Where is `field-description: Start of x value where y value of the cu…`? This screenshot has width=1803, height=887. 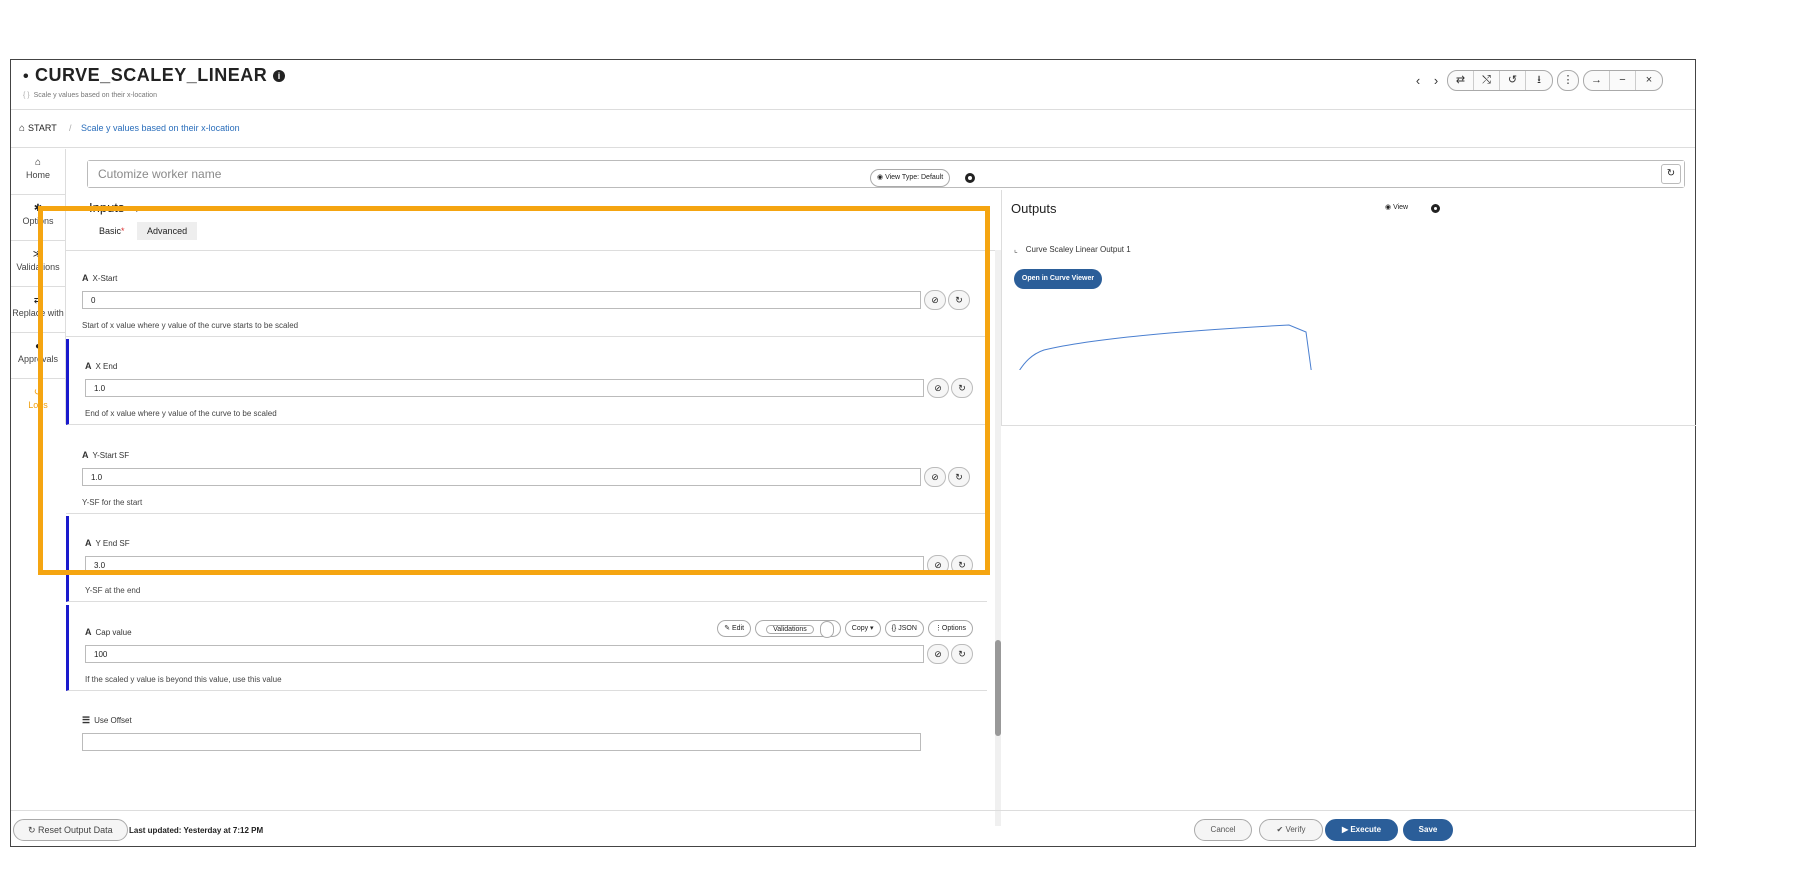 field-description: Start of x value where y value of the cu… is located at coordinates (190, 325).